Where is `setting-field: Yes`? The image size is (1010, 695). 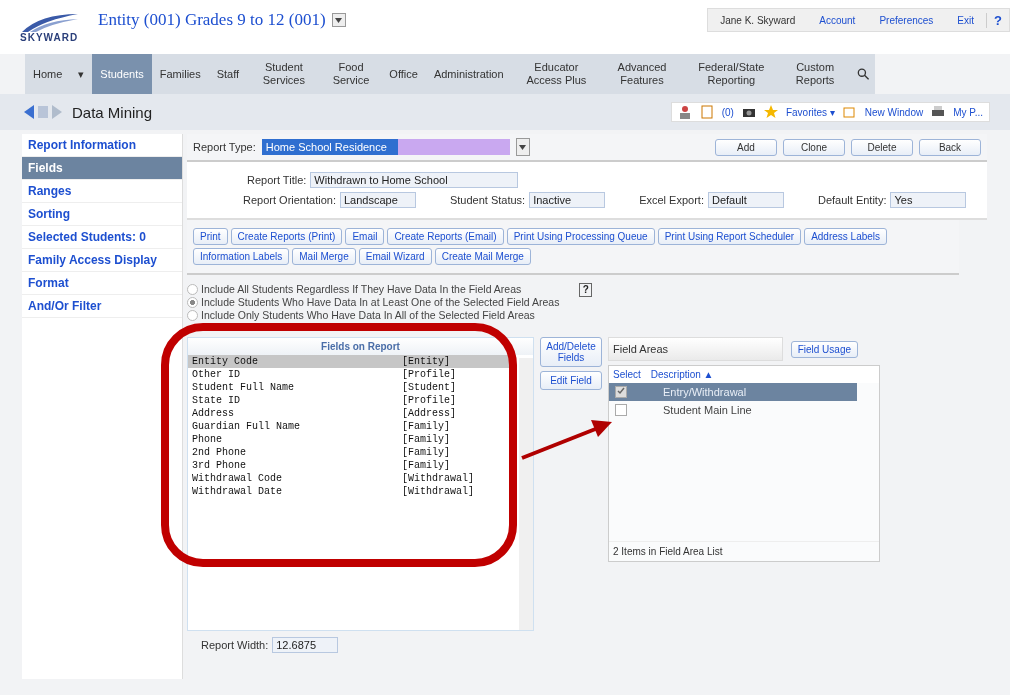
setting-field: Yes is located at coordinates (928, 200).